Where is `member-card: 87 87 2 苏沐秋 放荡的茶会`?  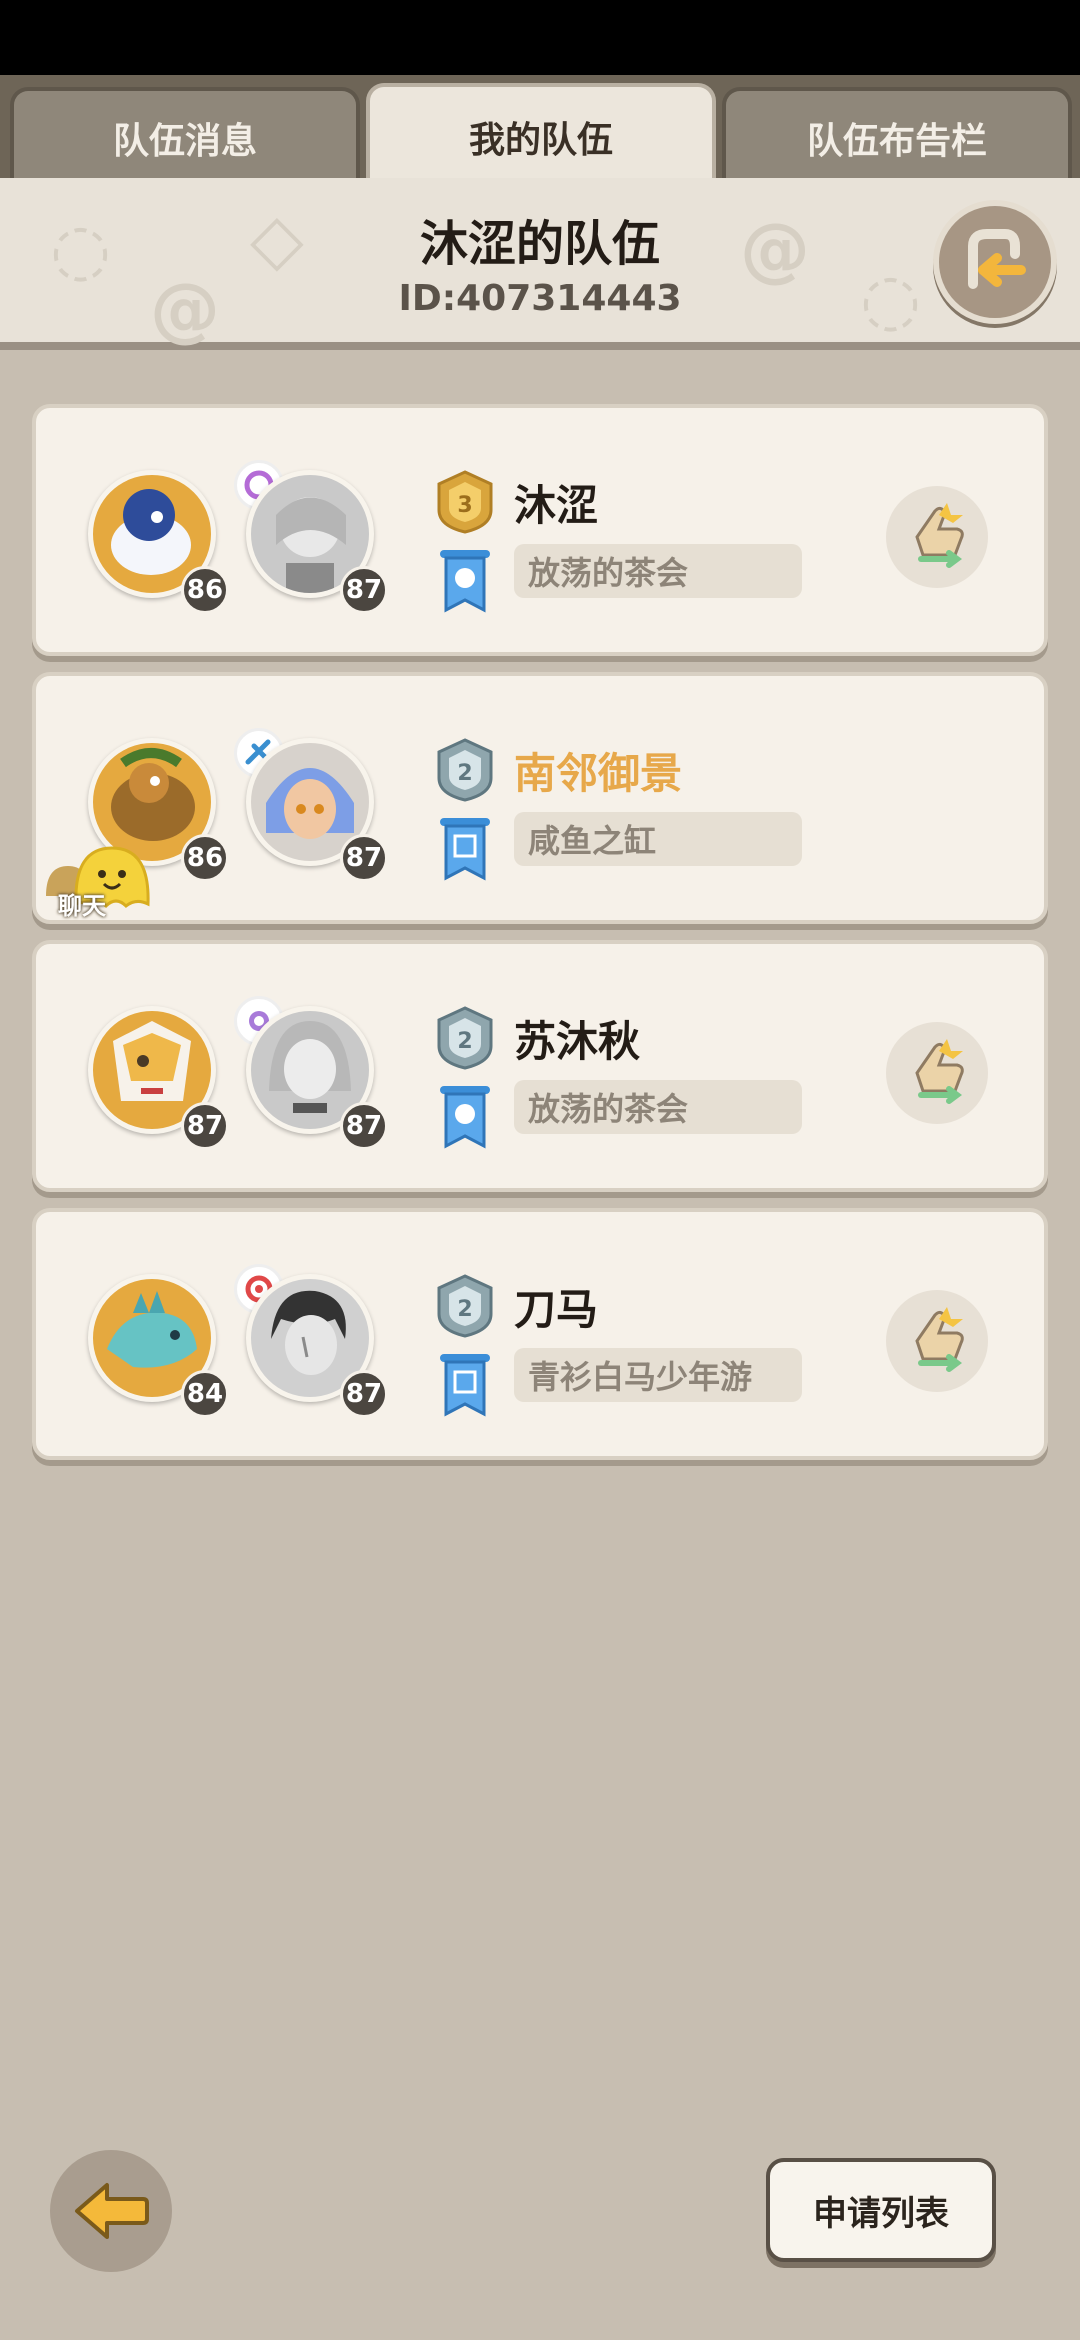
member-card: 87 87 2 苏沐秋 放荡的茶会 is located at coordinates (540, 1066).